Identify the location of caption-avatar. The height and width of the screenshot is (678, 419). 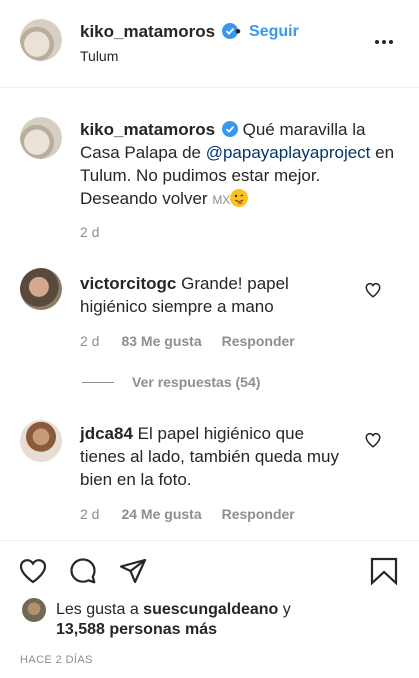
(41, 138).